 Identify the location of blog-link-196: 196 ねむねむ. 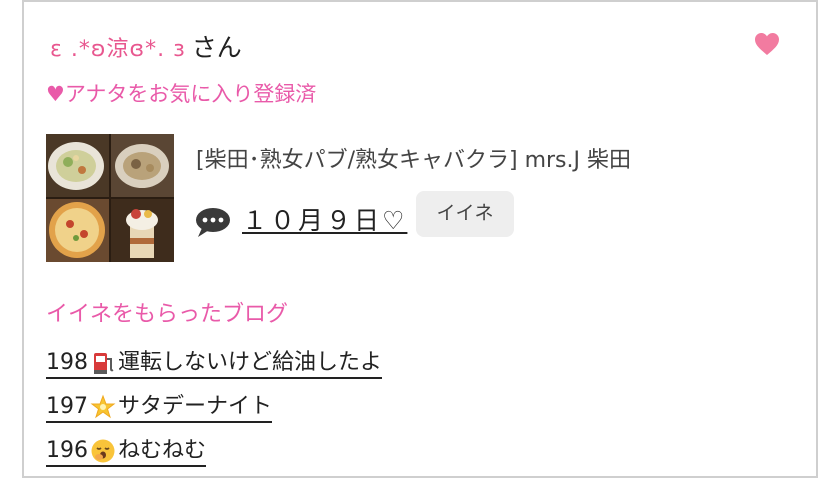
(126, 452).